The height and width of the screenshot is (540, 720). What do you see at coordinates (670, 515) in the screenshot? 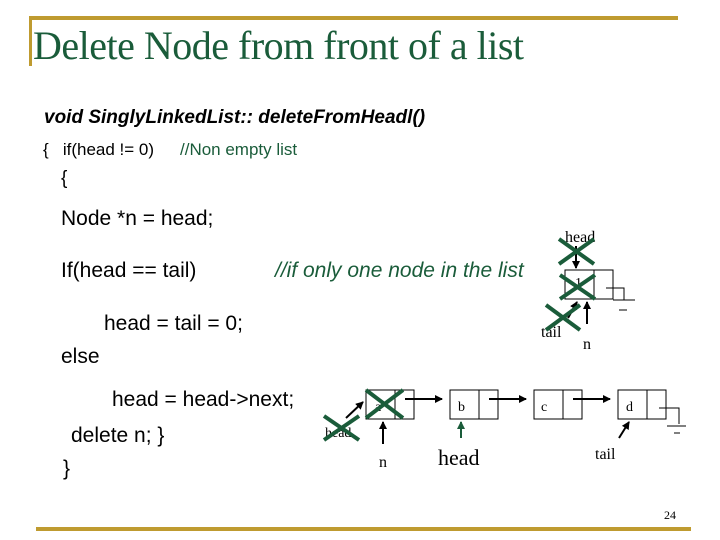
I see `page-number: 24` at bounding box center [670, 515].